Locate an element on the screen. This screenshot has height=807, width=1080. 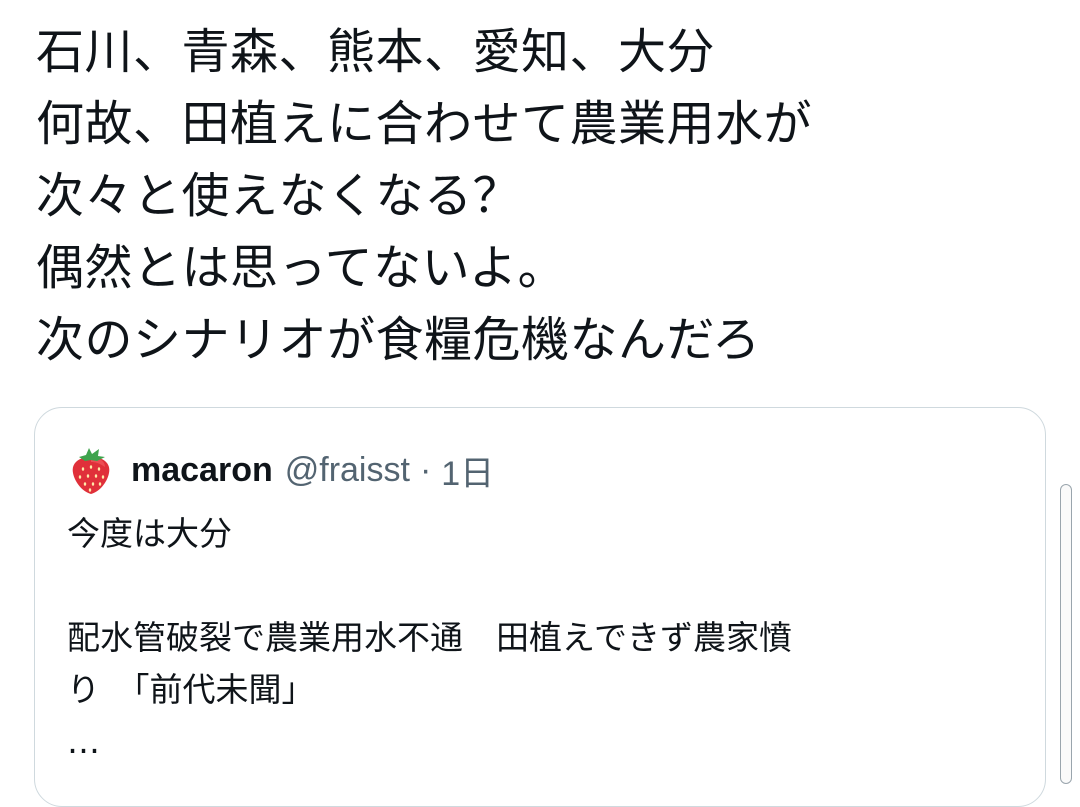
scrollbar is located at coordinates (1066, 634).